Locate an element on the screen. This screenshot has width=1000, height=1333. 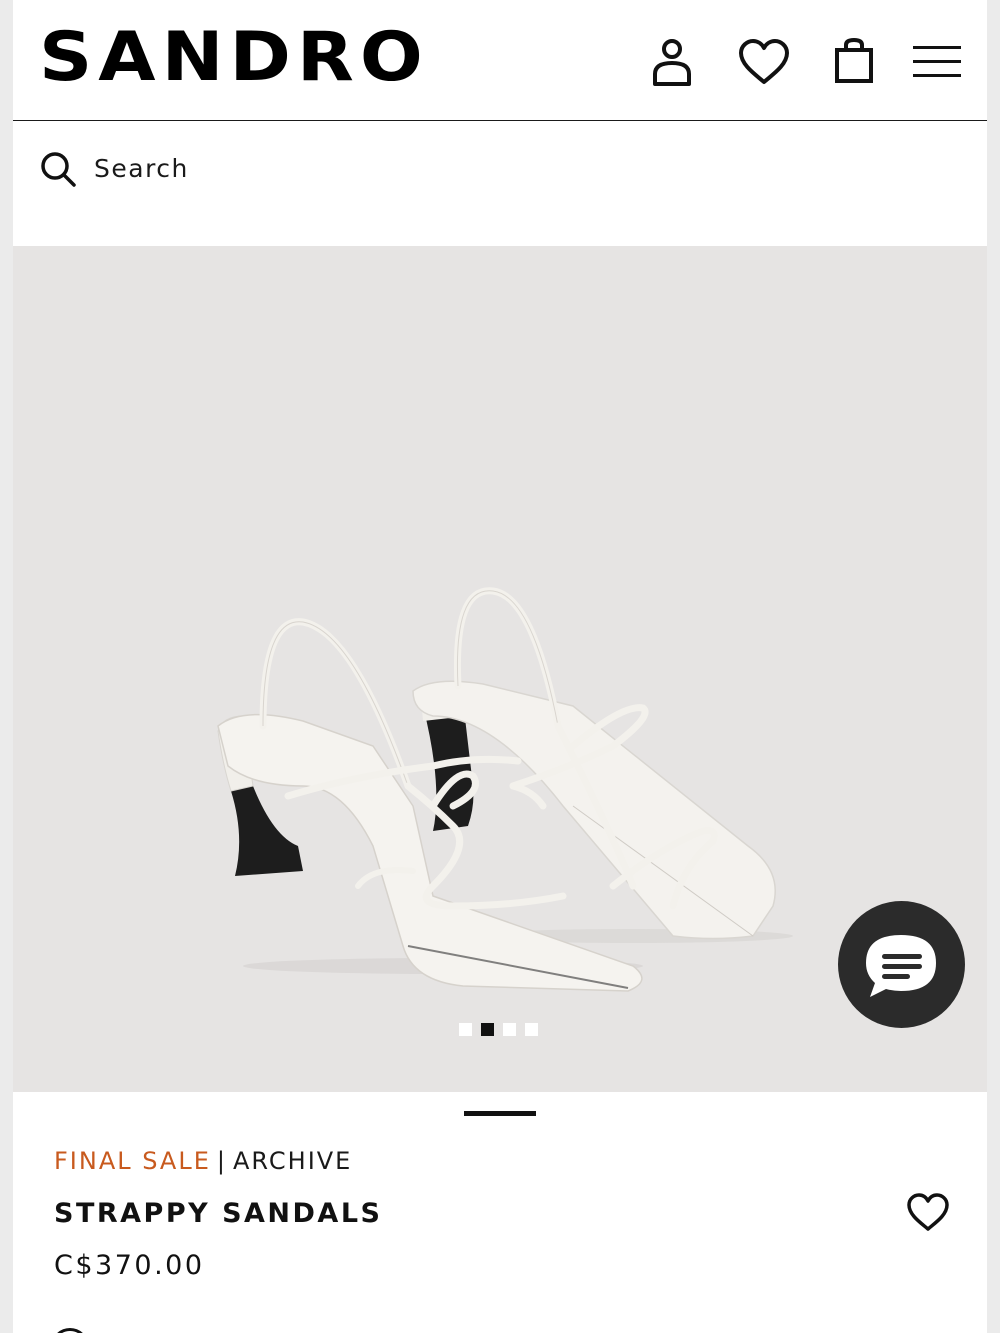
carousel-dot-2-active is located at coordinates (487, 1029).